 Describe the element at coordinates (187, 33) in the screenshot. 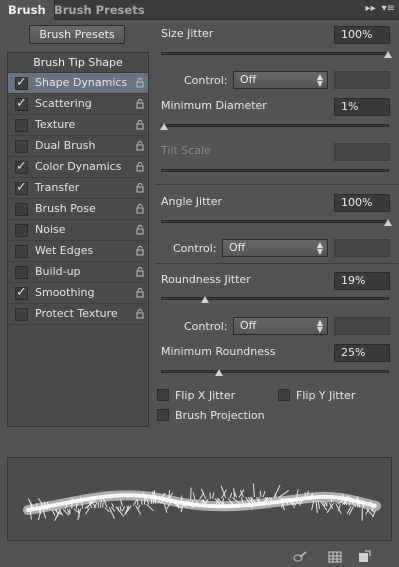

I see `size-jitter-label: Size Jitter` at that location.